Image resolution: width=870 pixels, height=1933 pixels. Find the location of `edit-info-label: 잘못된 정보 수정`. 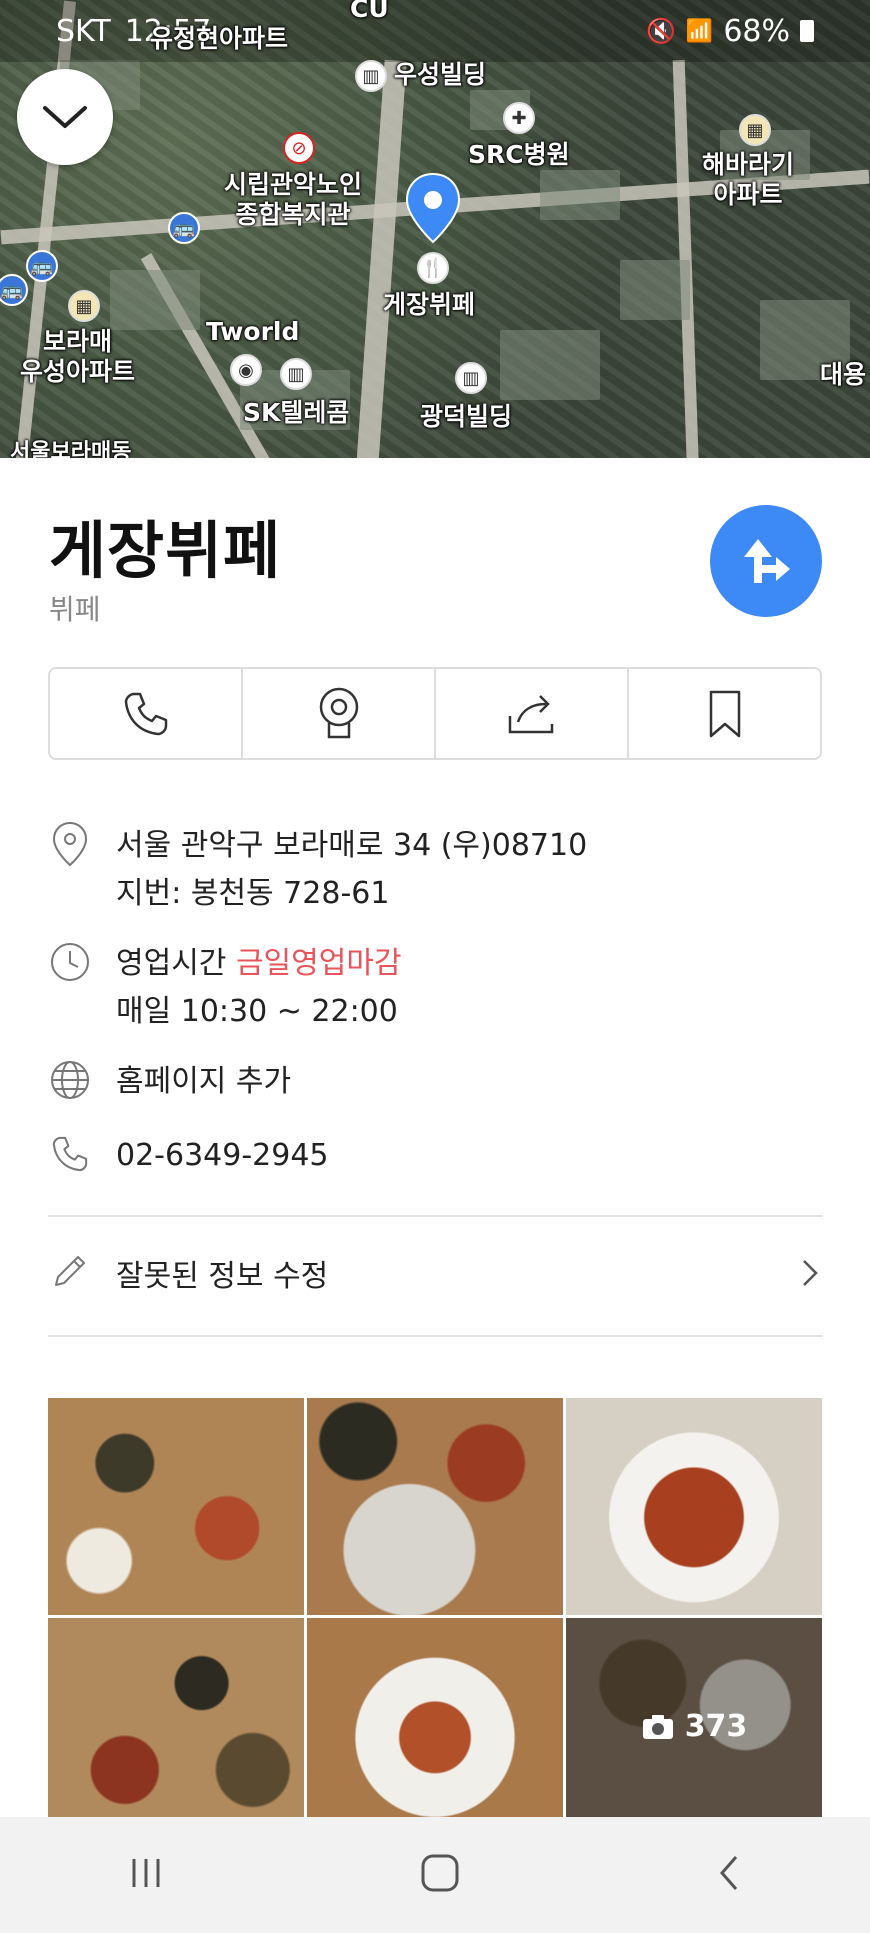

edit-info-label: 잘못된 정보 수정 is located at coordinates (222, 1276).